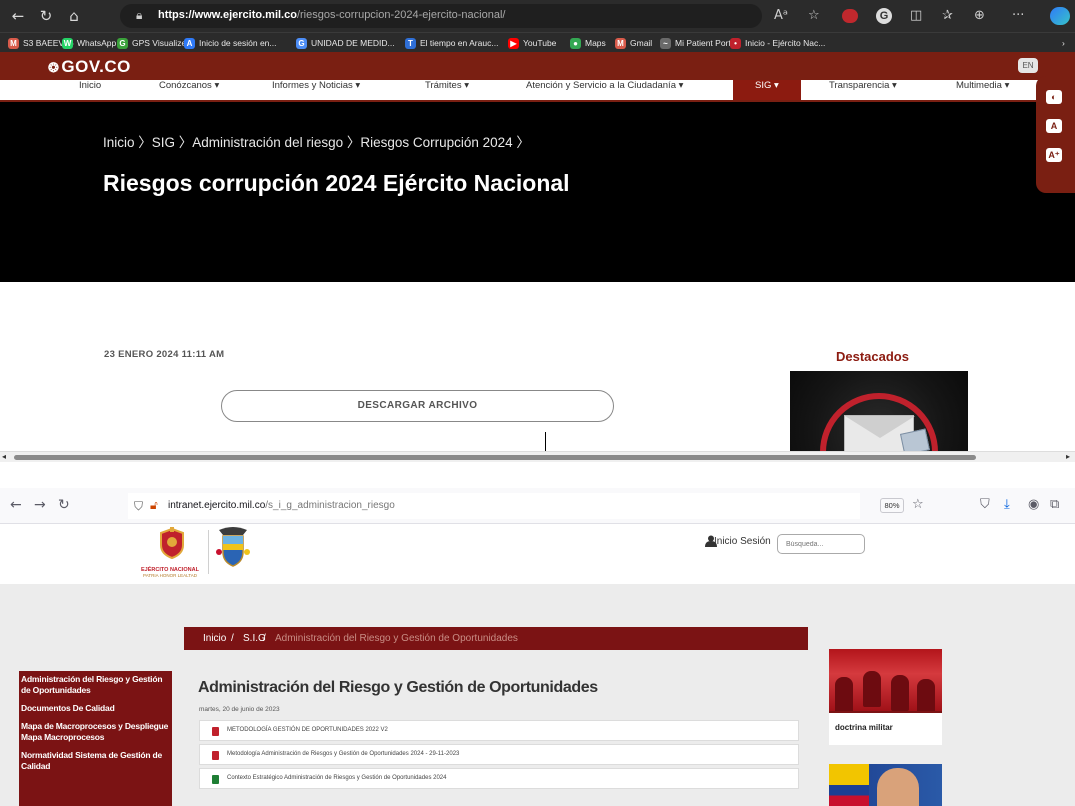 The image size is (1075, 806). What do you see at coordinates (1054, 155) in the screenshot?
I see `font-increase-icon: A⁺` at bounding box center [1054, 155].